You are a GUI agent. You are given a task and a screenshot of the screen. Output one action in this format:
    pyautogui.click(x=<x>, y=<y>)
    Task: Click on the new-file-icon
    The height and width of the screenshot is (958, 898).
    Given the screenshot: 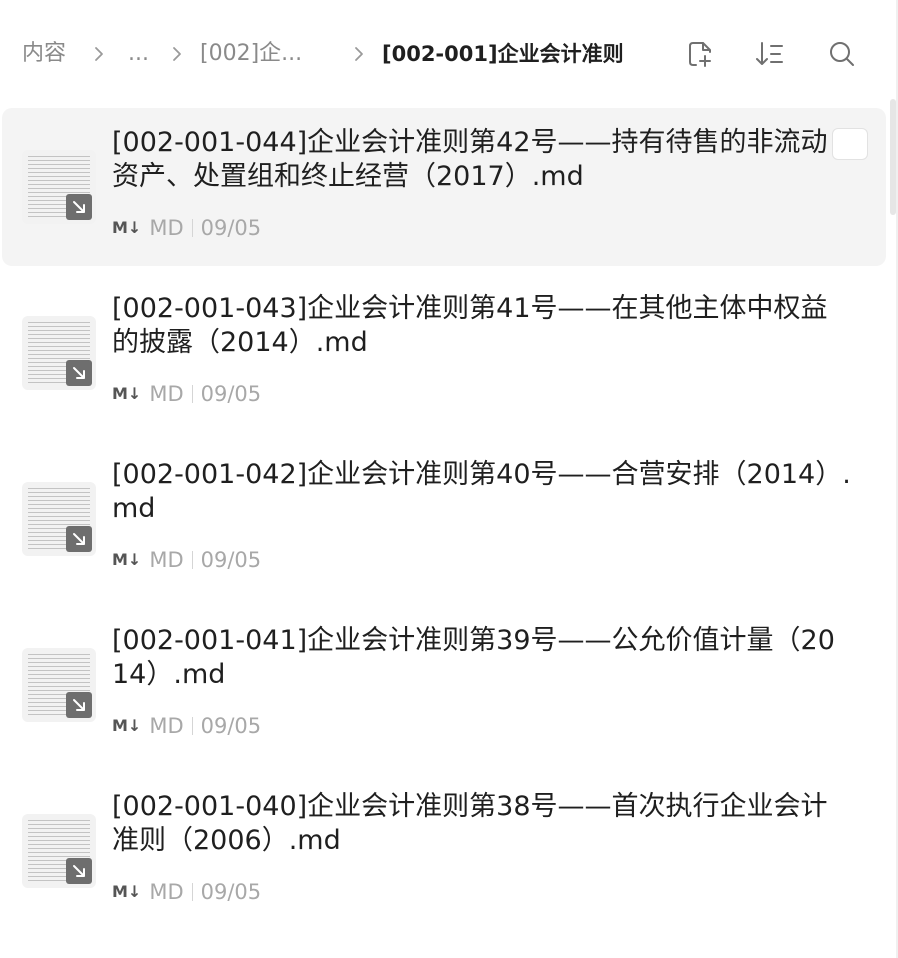 What is the action you would take?
    pyautogui.click(x=700, y=54)
    